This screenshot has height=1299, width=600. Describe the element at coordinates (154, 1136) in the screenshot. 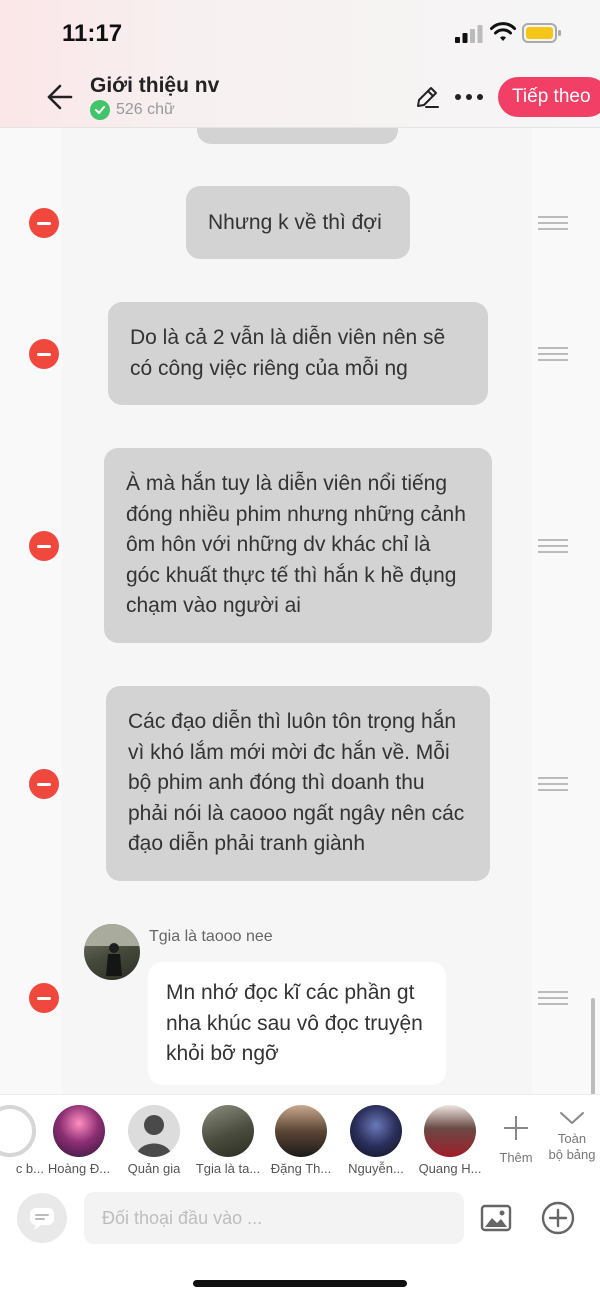

I see `silhouette-icon` at that location.